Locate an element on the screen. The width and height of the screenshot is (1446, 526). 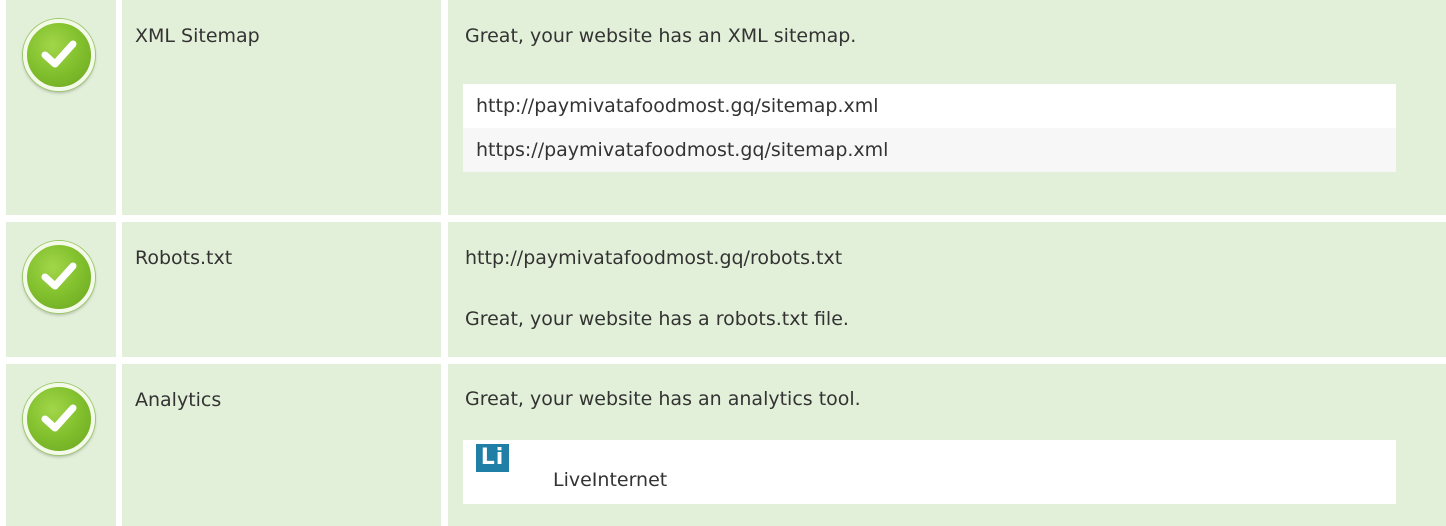
analytics-tool-item: Li LiveInternet is located at coordinates (929, 472).